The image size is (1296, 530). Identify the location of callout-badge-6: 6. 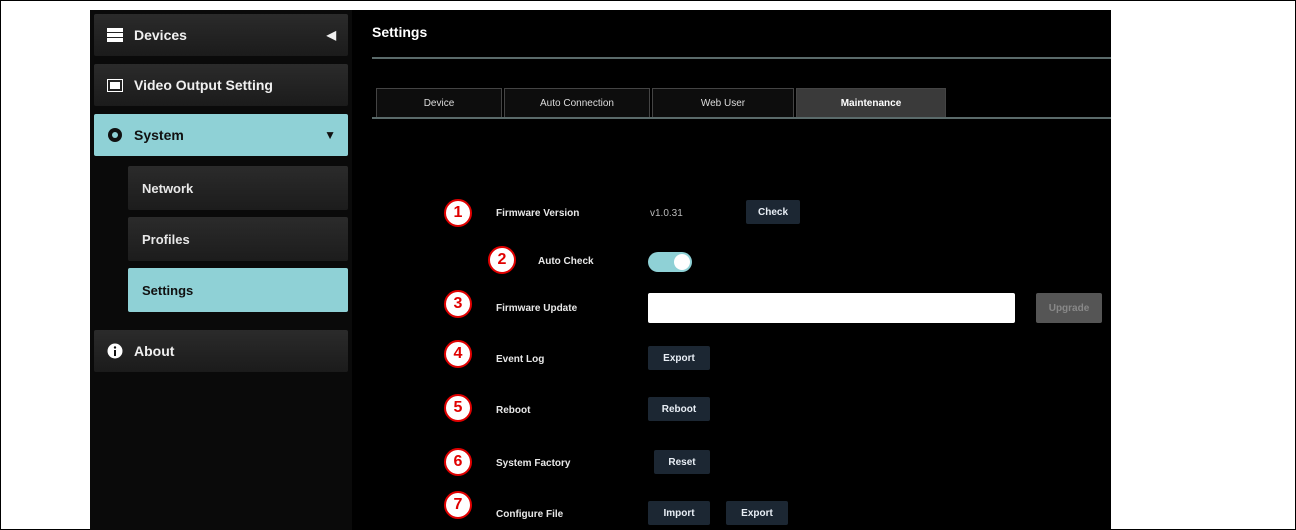
(458, 462).